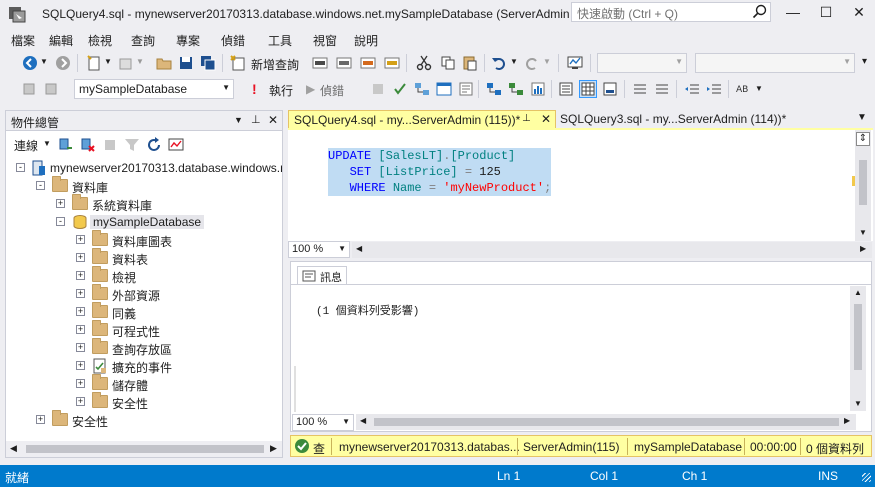 The image size is (875, 487). What do you see at coordinates (575, 63) in the screenshot?
I see `activity-monitor-icon` at bounding box center [575, 63].